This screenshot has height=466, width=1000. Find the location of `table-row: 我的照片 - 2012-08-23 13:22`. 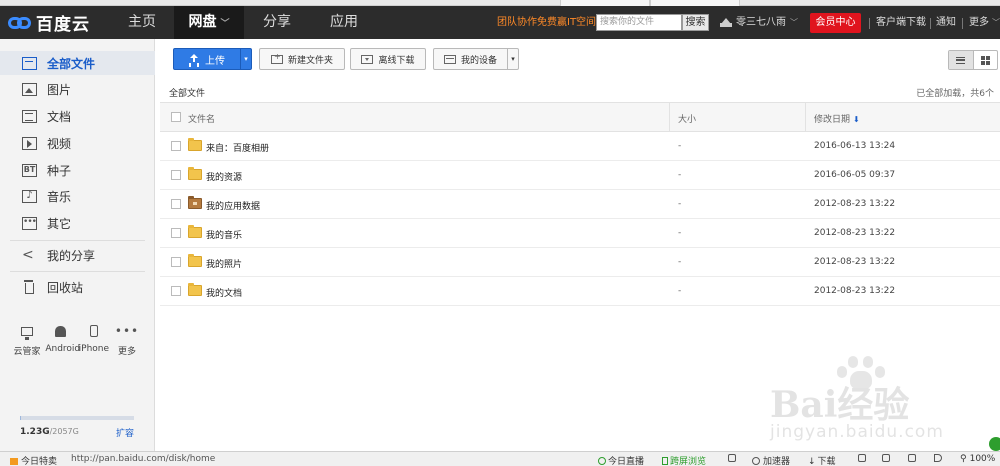

table-row: 我的照片 - 2012-08-23 13:22 is located at coordinates (580, 262).